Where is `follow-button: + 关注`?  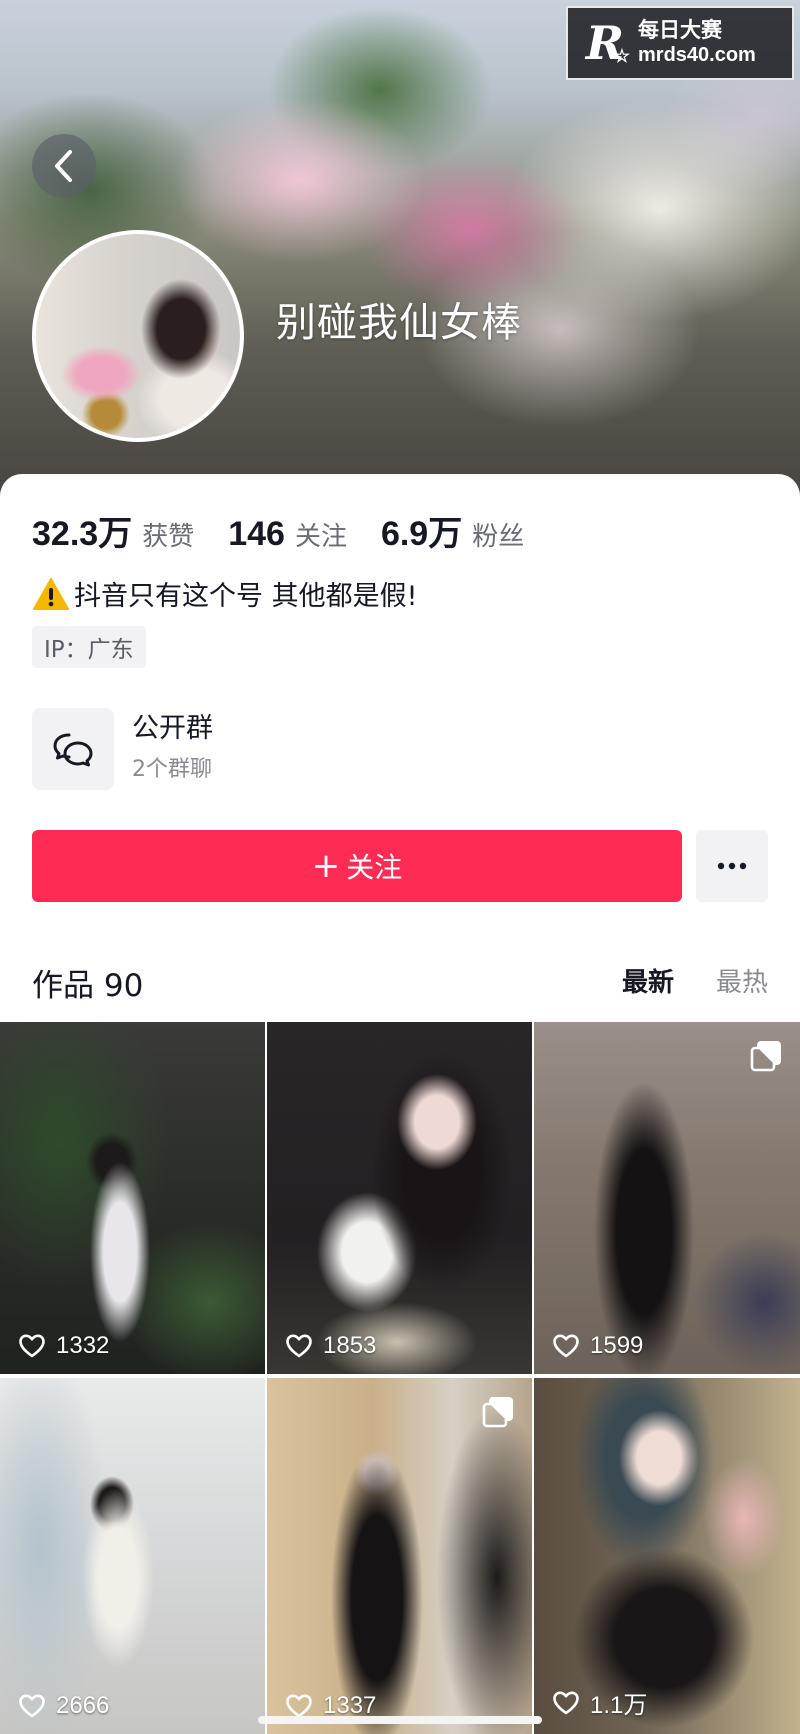
follow-button: + 关注 is located at coordinates (357, 866).